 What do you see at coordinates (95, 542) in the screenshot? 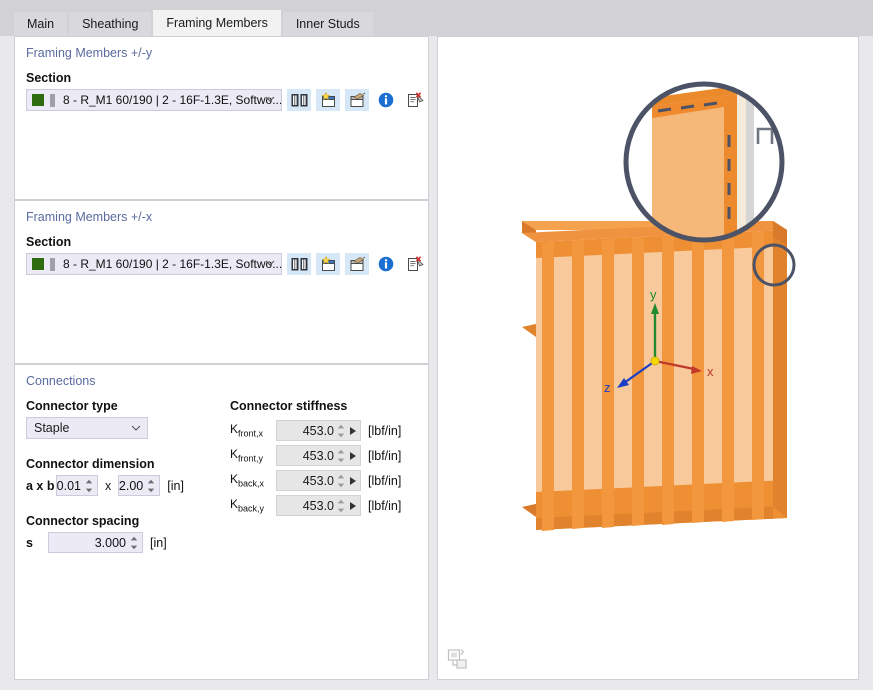
I see `spacing-input: 3.000` at bounding box center [95, 542].